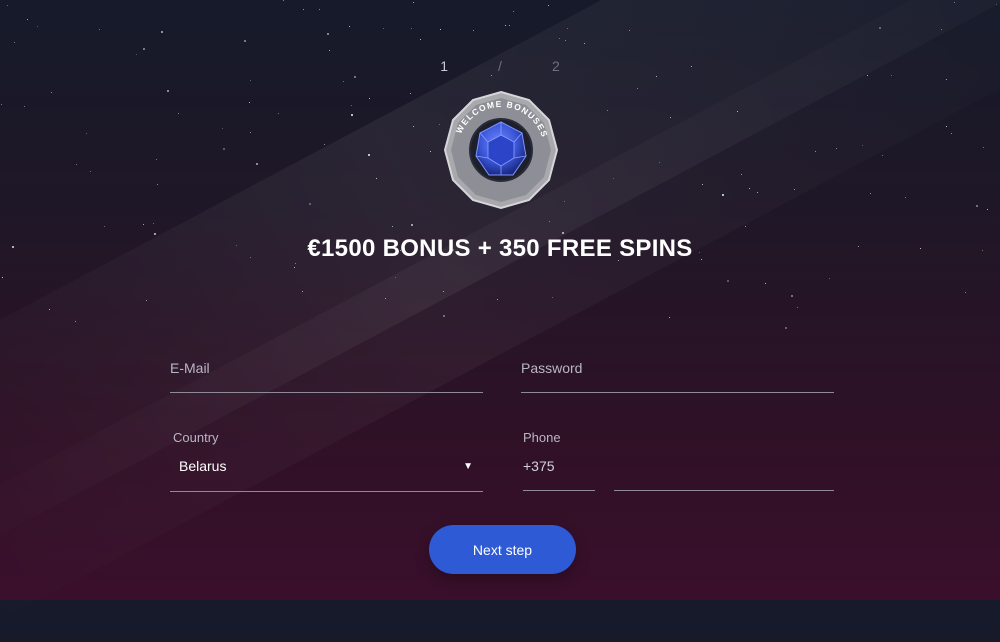  I want to click on phone-label: Phone, so click(542, 437).